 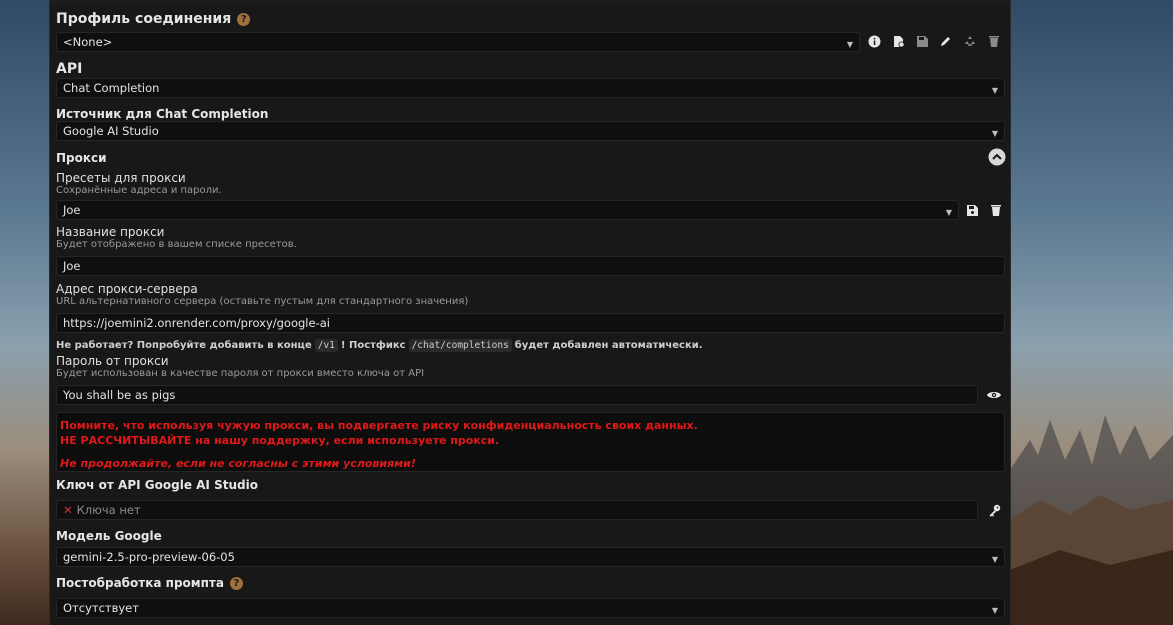 What do you see at coordinates (507, 210) in the screenshot?
I see `proxy-preset-select: Joe ▼` at bounding box center [507, 210].